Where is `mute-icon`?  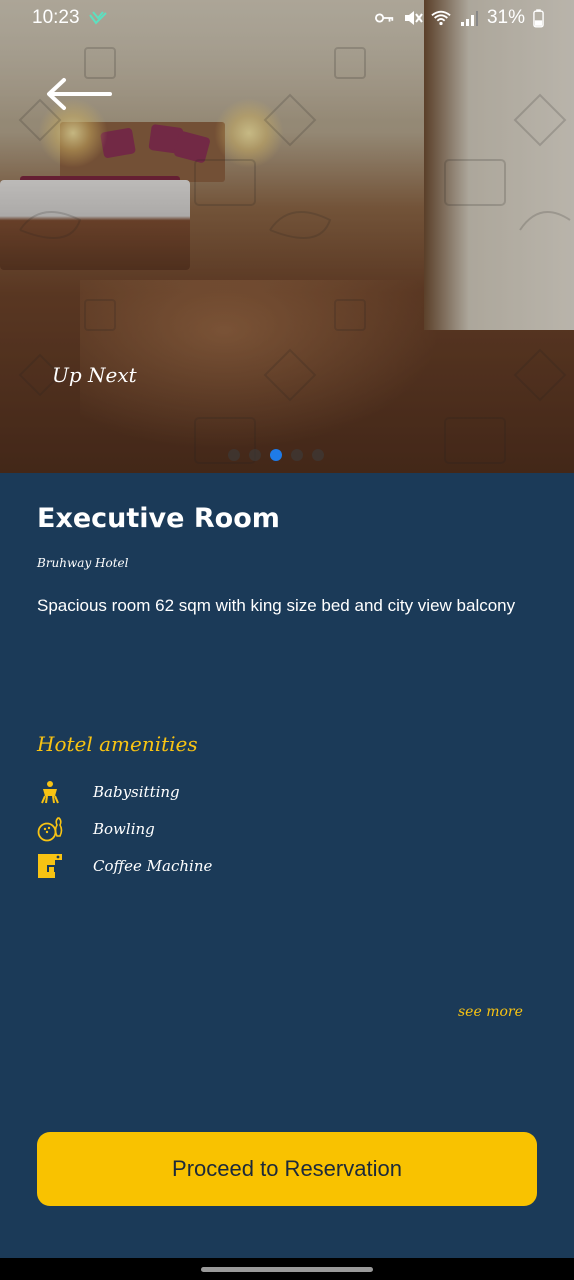 mute-icon is located at coordinates (413, 18).